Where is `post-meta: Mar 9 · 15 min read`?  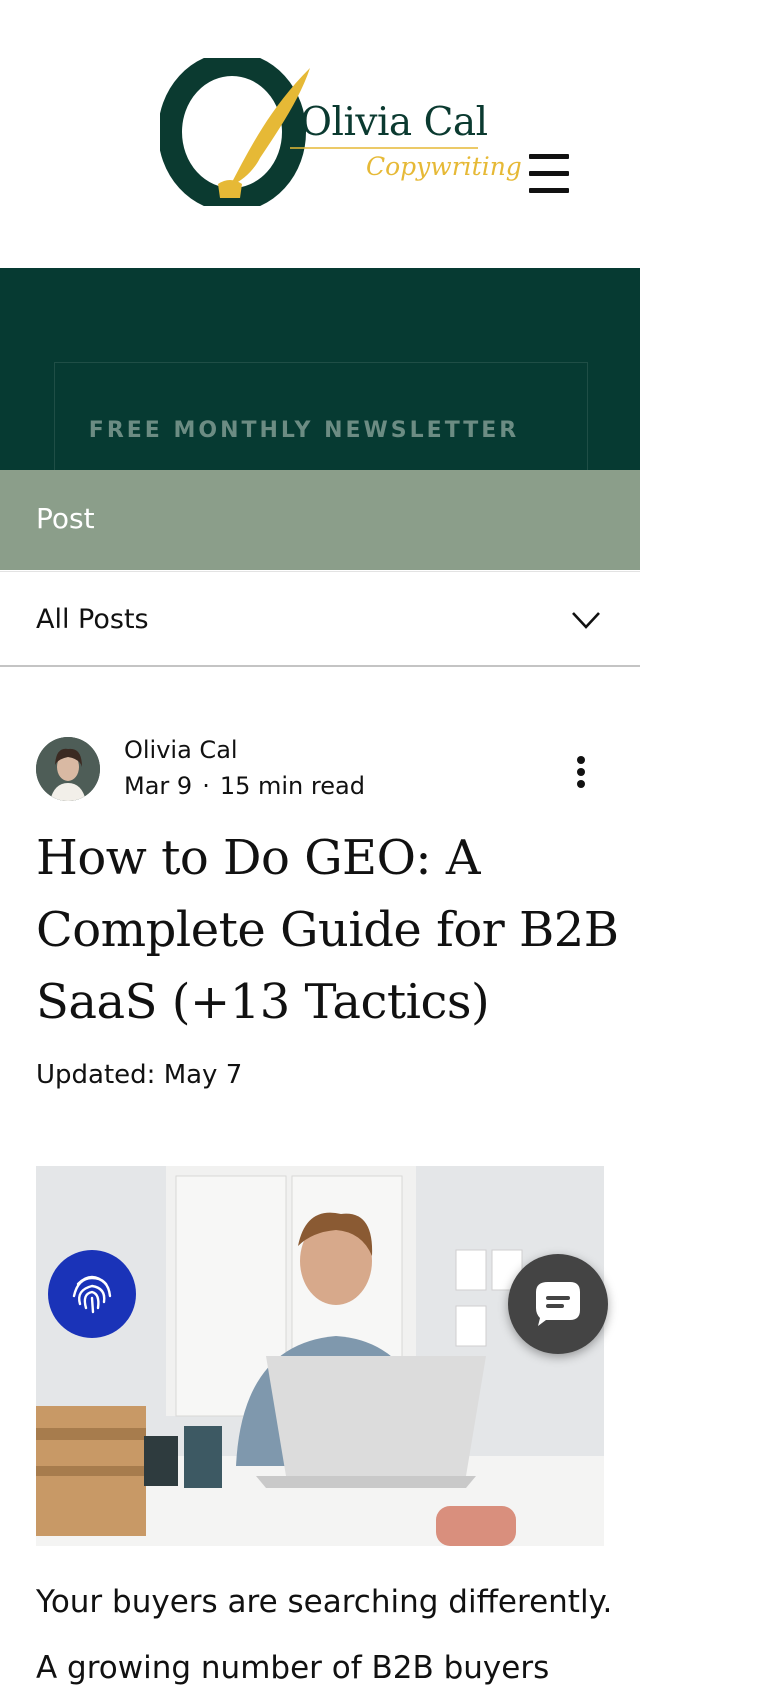
post-meta: Mar 9 · 15 min read is located at coordinates (244, 786).